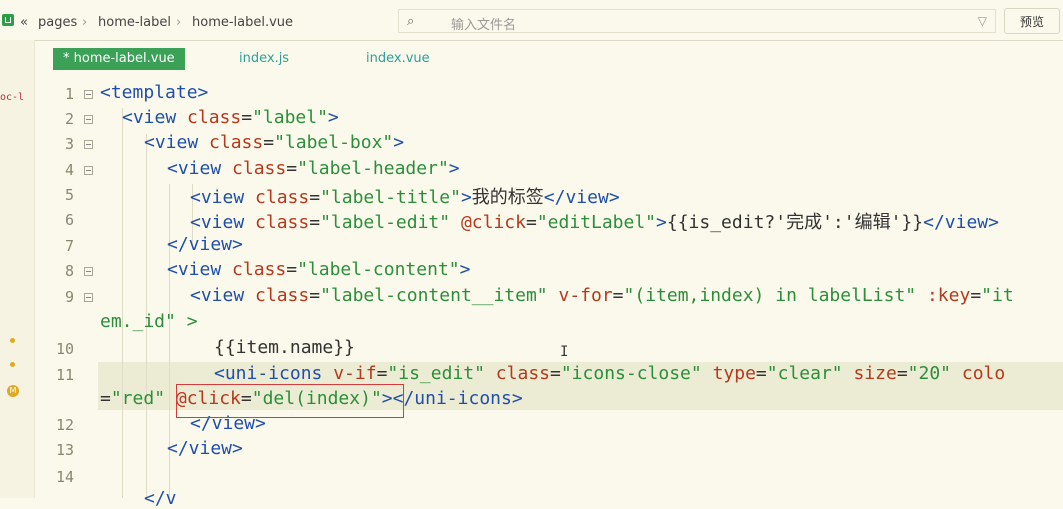 Image resolution: width=1063 pixels, height=509 pixels. I want to click on file-search-box: ⌕ 输入文件名 ▽, so click(697, 21).